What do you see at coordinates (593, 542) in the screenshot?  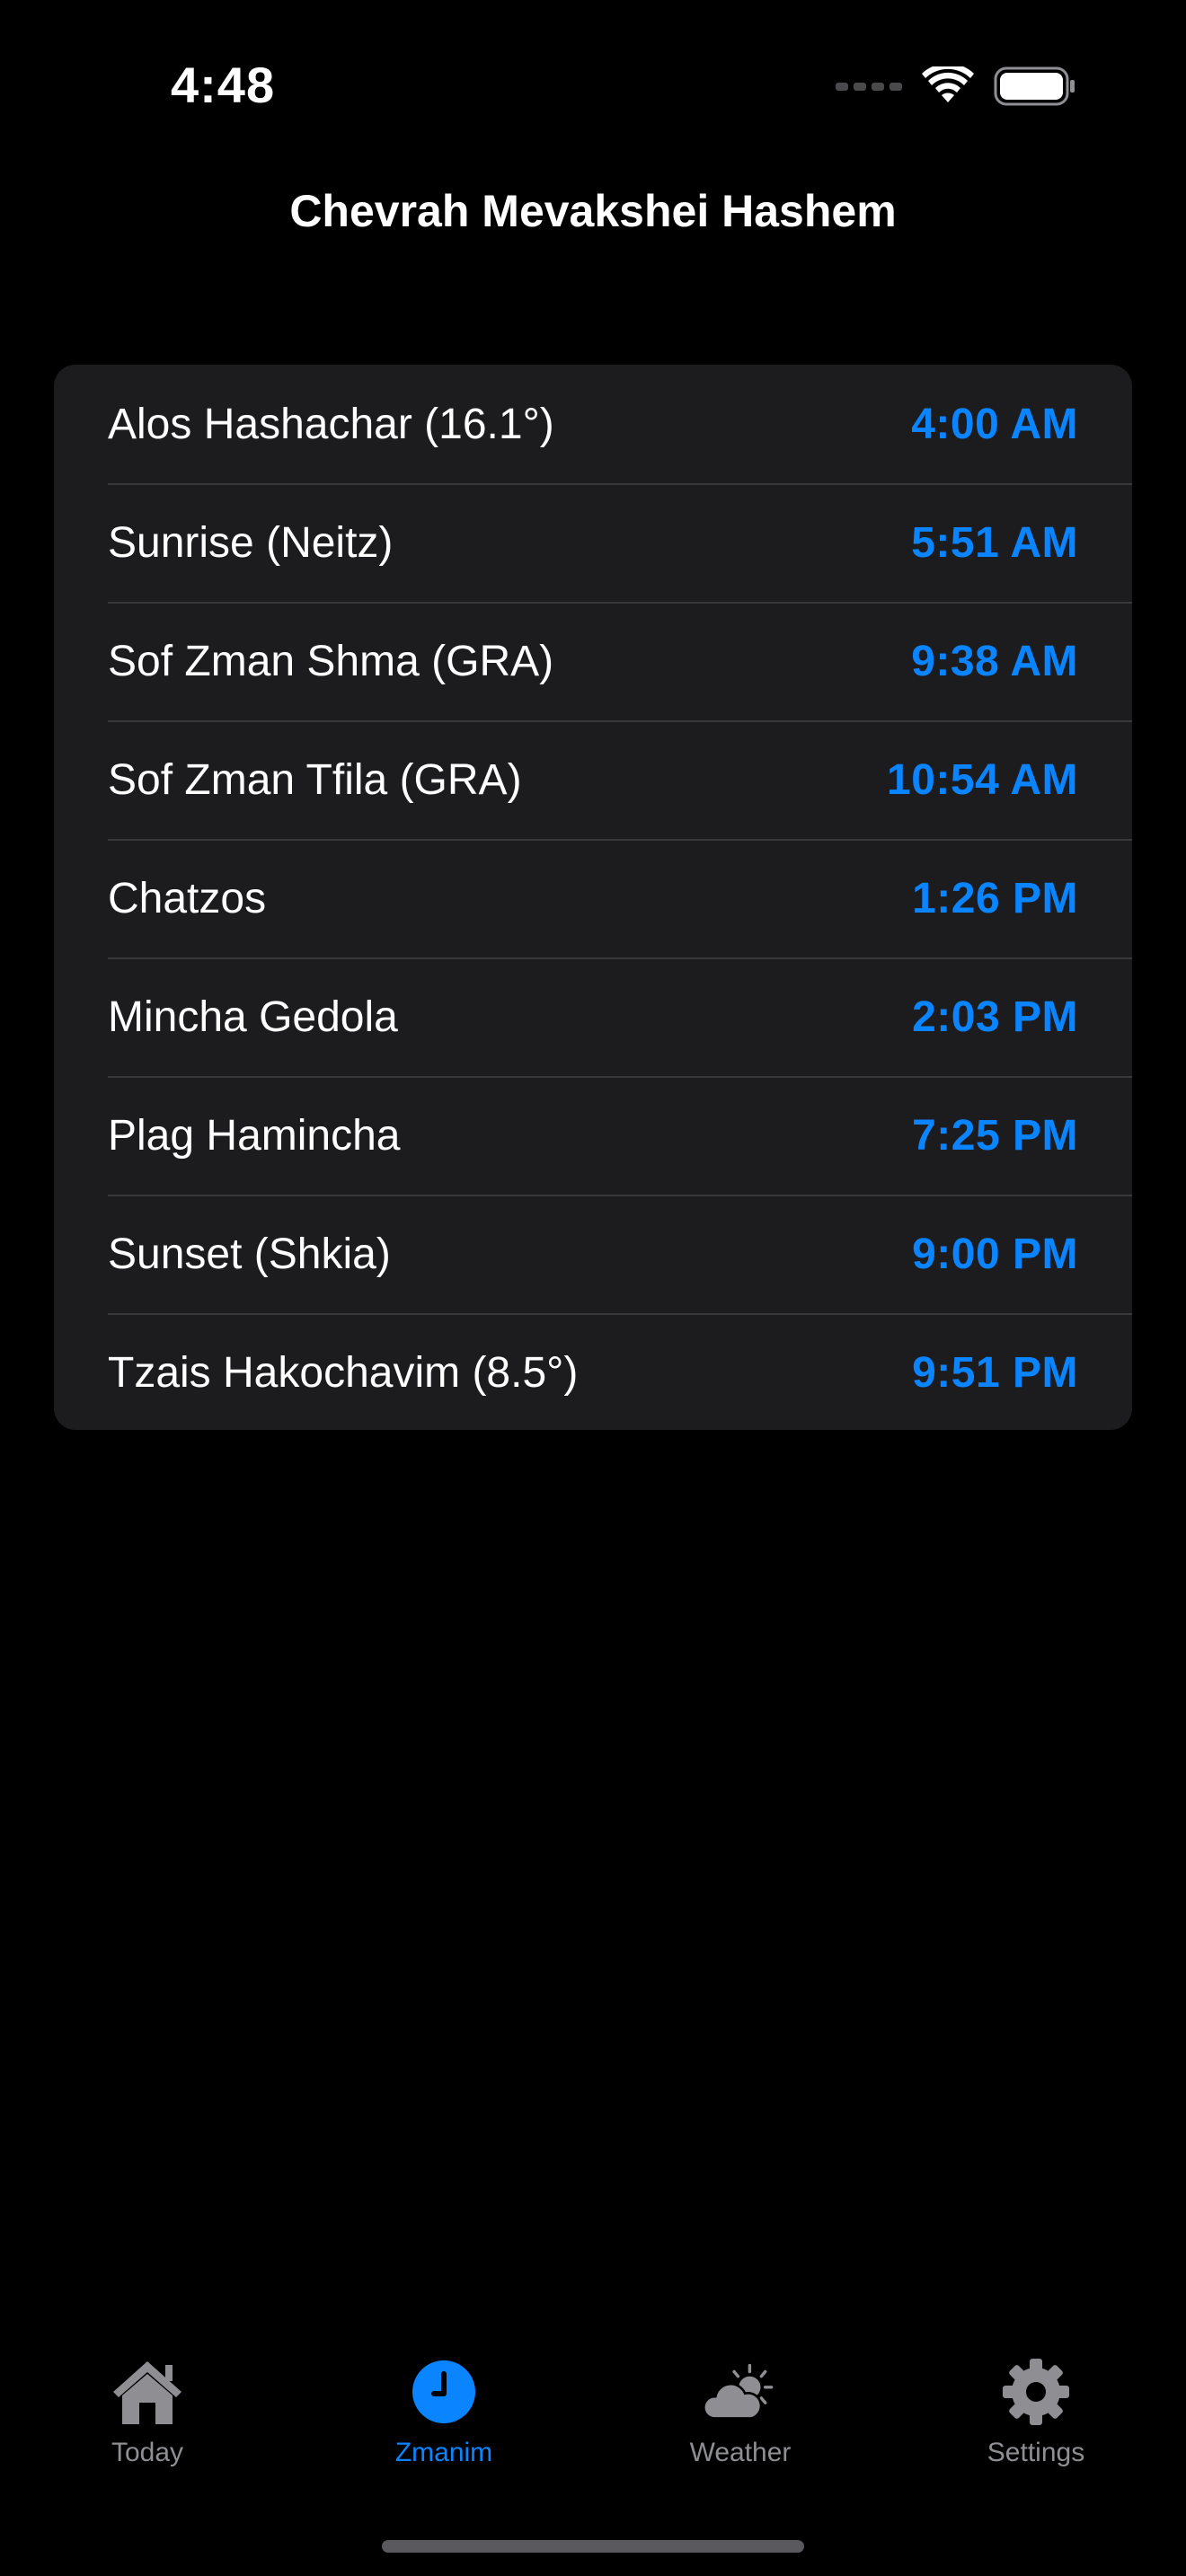 I see `list-item: Sunrise (Neitz) 5:51 AM` at bounding box center [593, 542].